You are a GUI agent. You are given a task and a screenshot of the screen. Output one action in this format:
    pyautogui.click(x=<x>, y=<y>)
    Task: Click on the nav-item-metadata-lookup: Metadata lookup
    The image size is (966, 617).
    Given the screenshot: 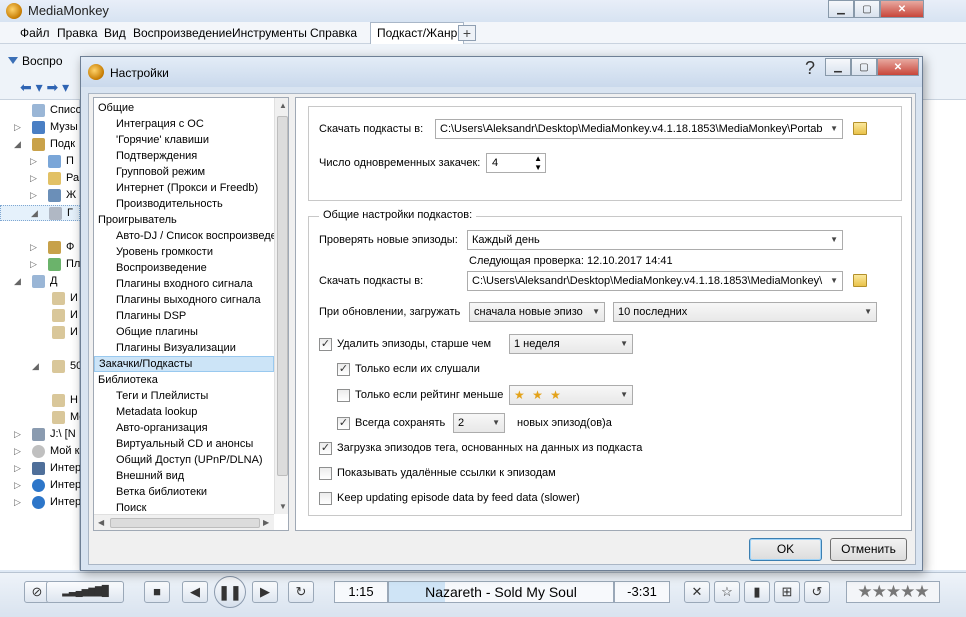 What is the action you would take?
    pyautogui.click(x=184, y=412)
    